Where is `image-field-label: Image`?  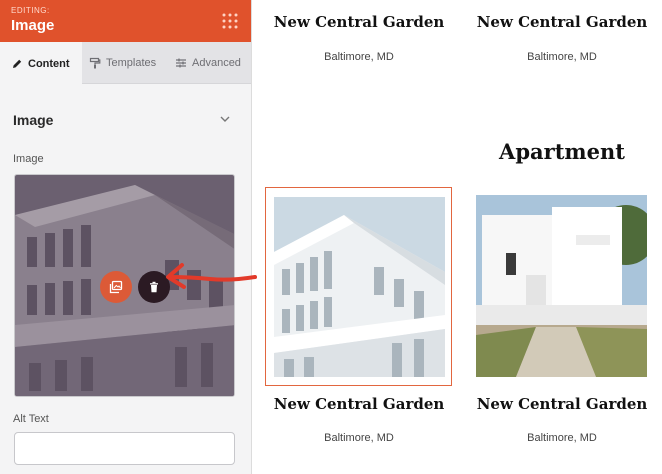 image-field-label: Image is located at coordinates (28, 159).